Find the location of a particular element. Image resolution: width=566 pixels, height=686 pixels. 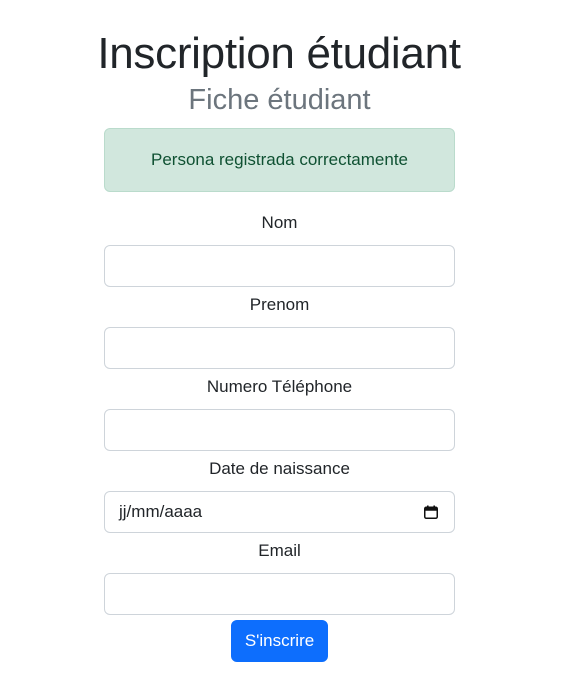

nom-input is located at coordinates (279, 266).